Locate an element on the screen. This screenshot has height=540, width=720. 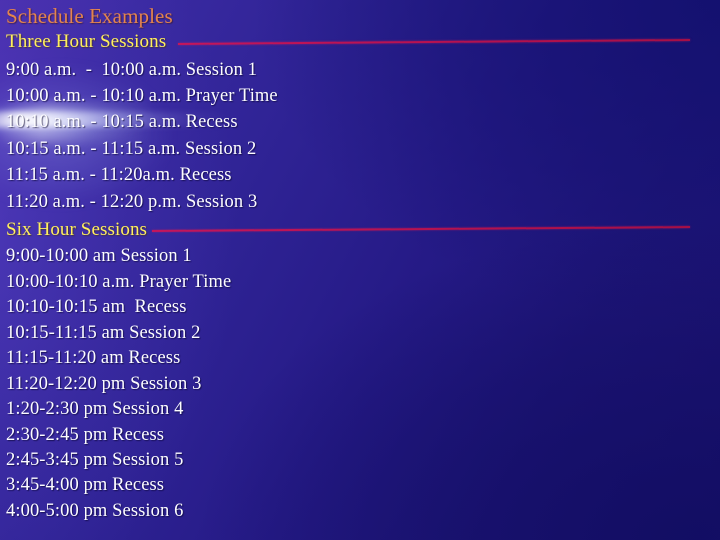
schedule-row: 11:15 a.m. - 11:20a.m. Recess is located at coordinates (119, 175).